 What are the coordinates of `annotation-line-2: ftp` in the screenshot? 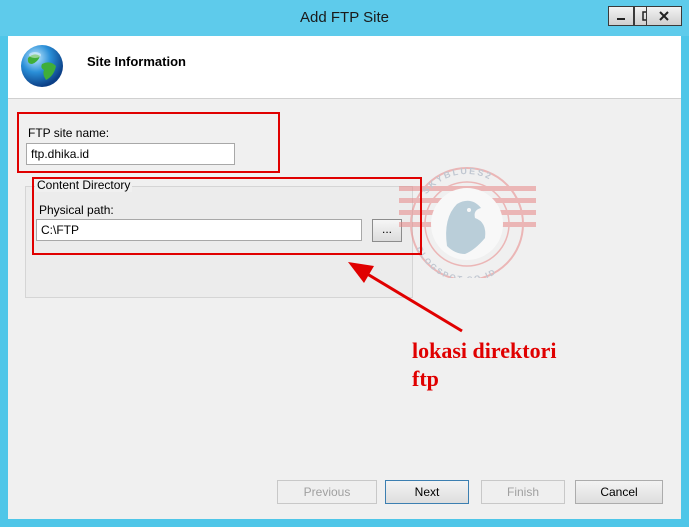 It's located at (425, 378).